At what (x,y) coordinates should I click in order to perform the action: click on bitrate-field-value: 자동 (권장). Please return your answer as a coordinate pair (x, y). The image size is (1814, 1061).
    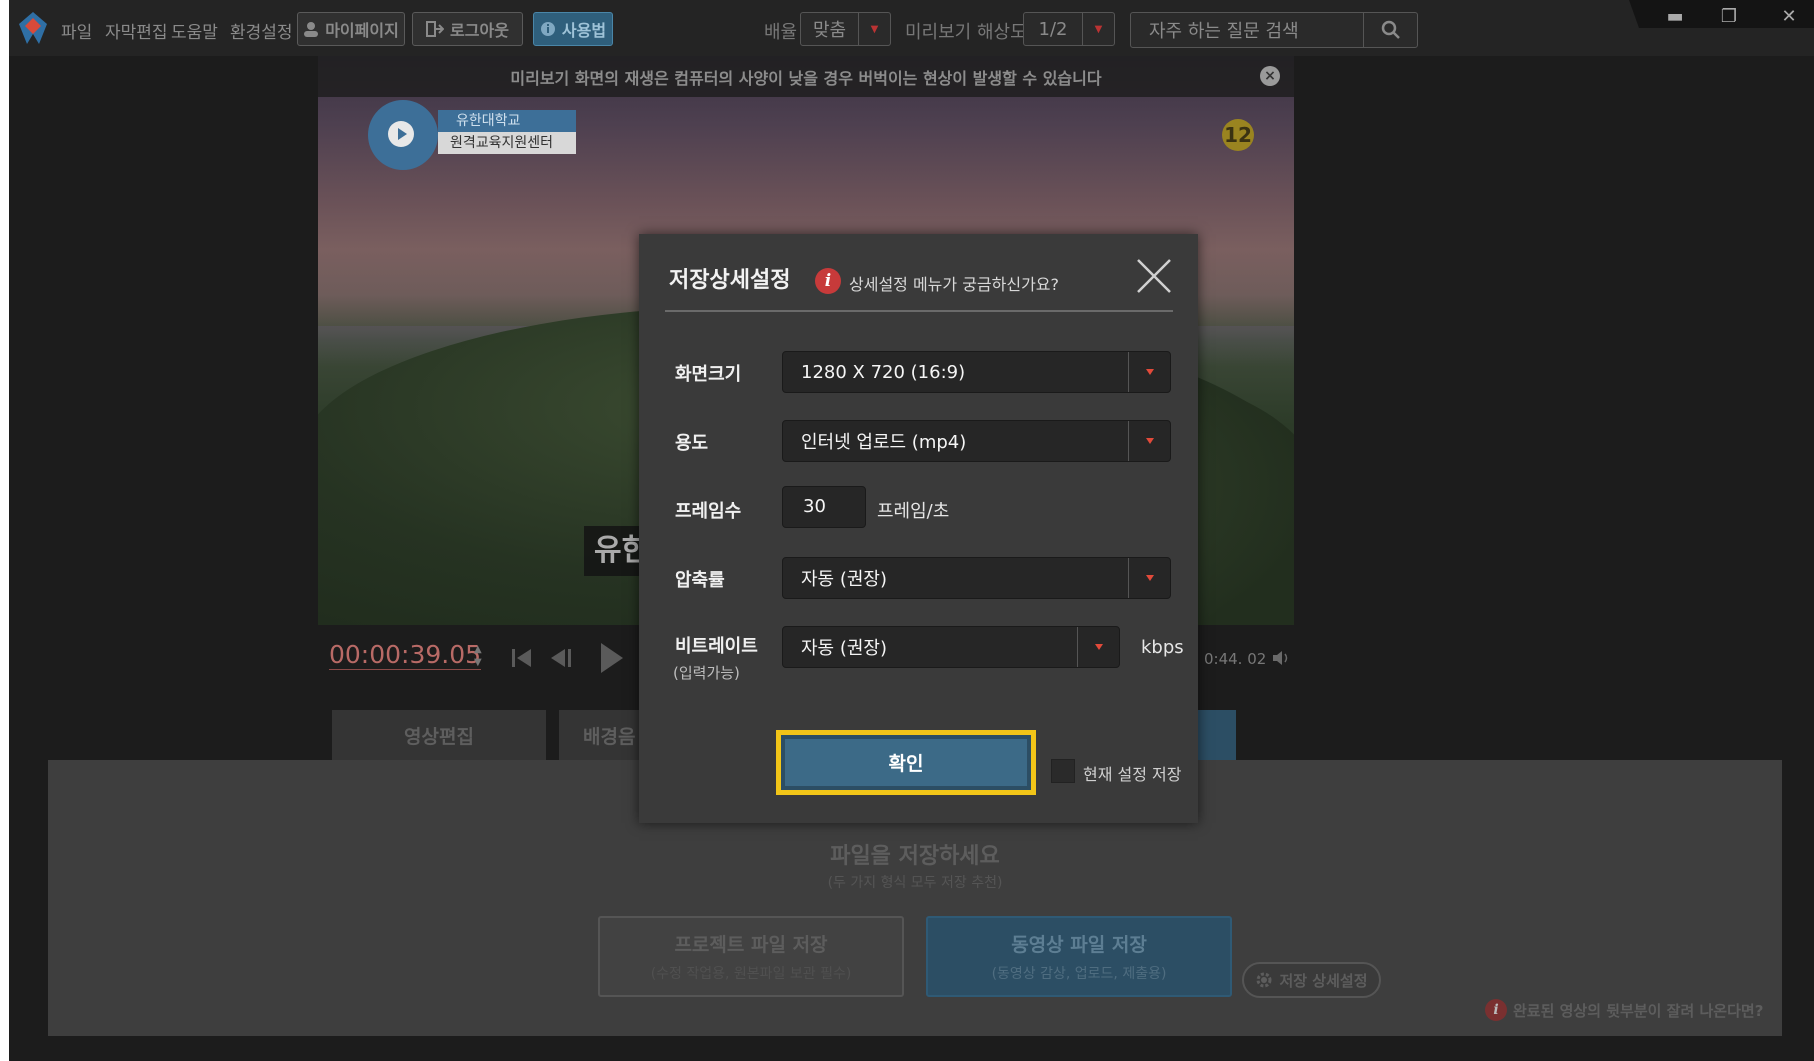
    Looking at the image, I should click on (844, 648).